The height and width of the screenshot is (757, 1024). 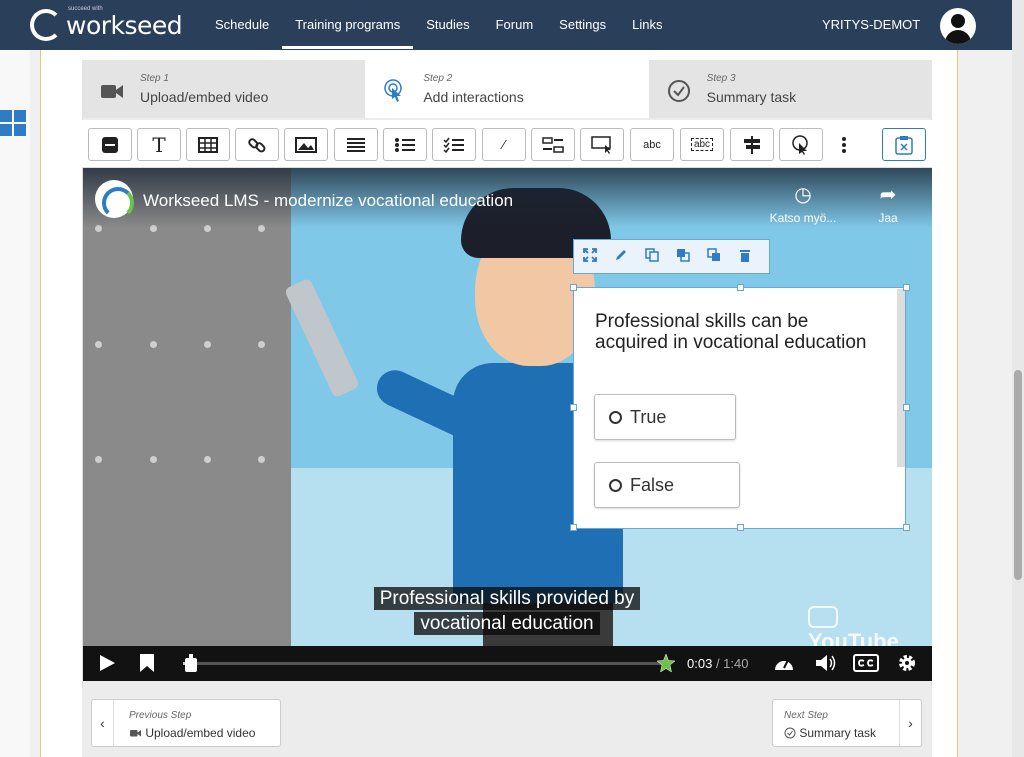 I want to click on nav-link-forum: Forum, so click(x=515, y=25).